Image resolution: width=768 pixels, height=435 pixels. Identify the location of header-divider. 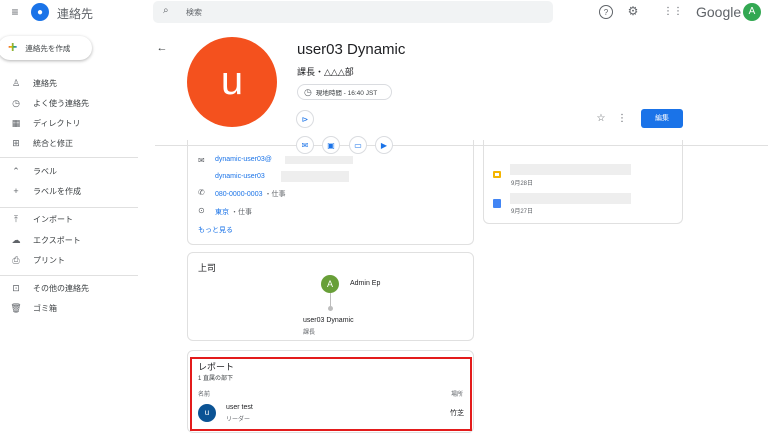
(461, 145).